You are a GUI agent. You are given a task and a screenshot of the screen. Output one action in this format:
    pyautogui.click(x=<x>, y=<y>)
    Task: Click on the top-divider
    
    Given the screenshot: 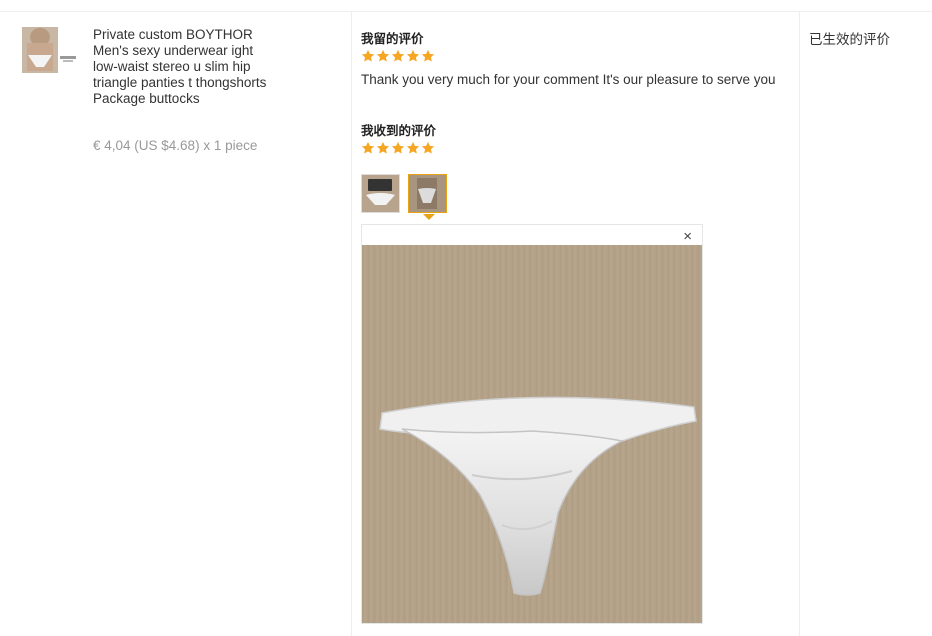 What is the action you would take?
    pyautogui.click(x=466, y=11)
    